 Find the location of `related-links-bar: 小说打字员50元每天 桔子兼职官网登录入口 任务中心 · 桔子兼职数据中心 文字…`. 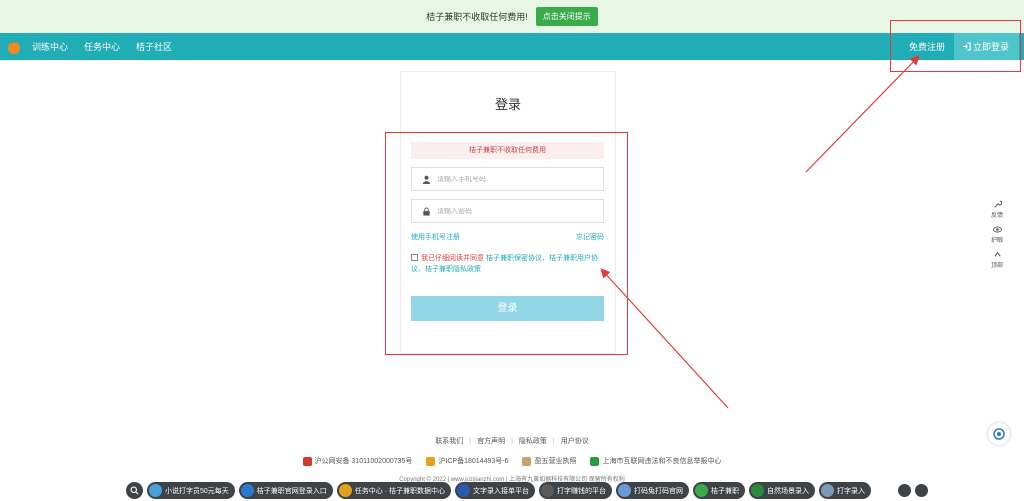

related-links-bar: 小说打字员50元每天 桔子兼职官网登录入口 任务中心 · 桔子兼职数据中心 文字… is located at coordinates (499, 490).